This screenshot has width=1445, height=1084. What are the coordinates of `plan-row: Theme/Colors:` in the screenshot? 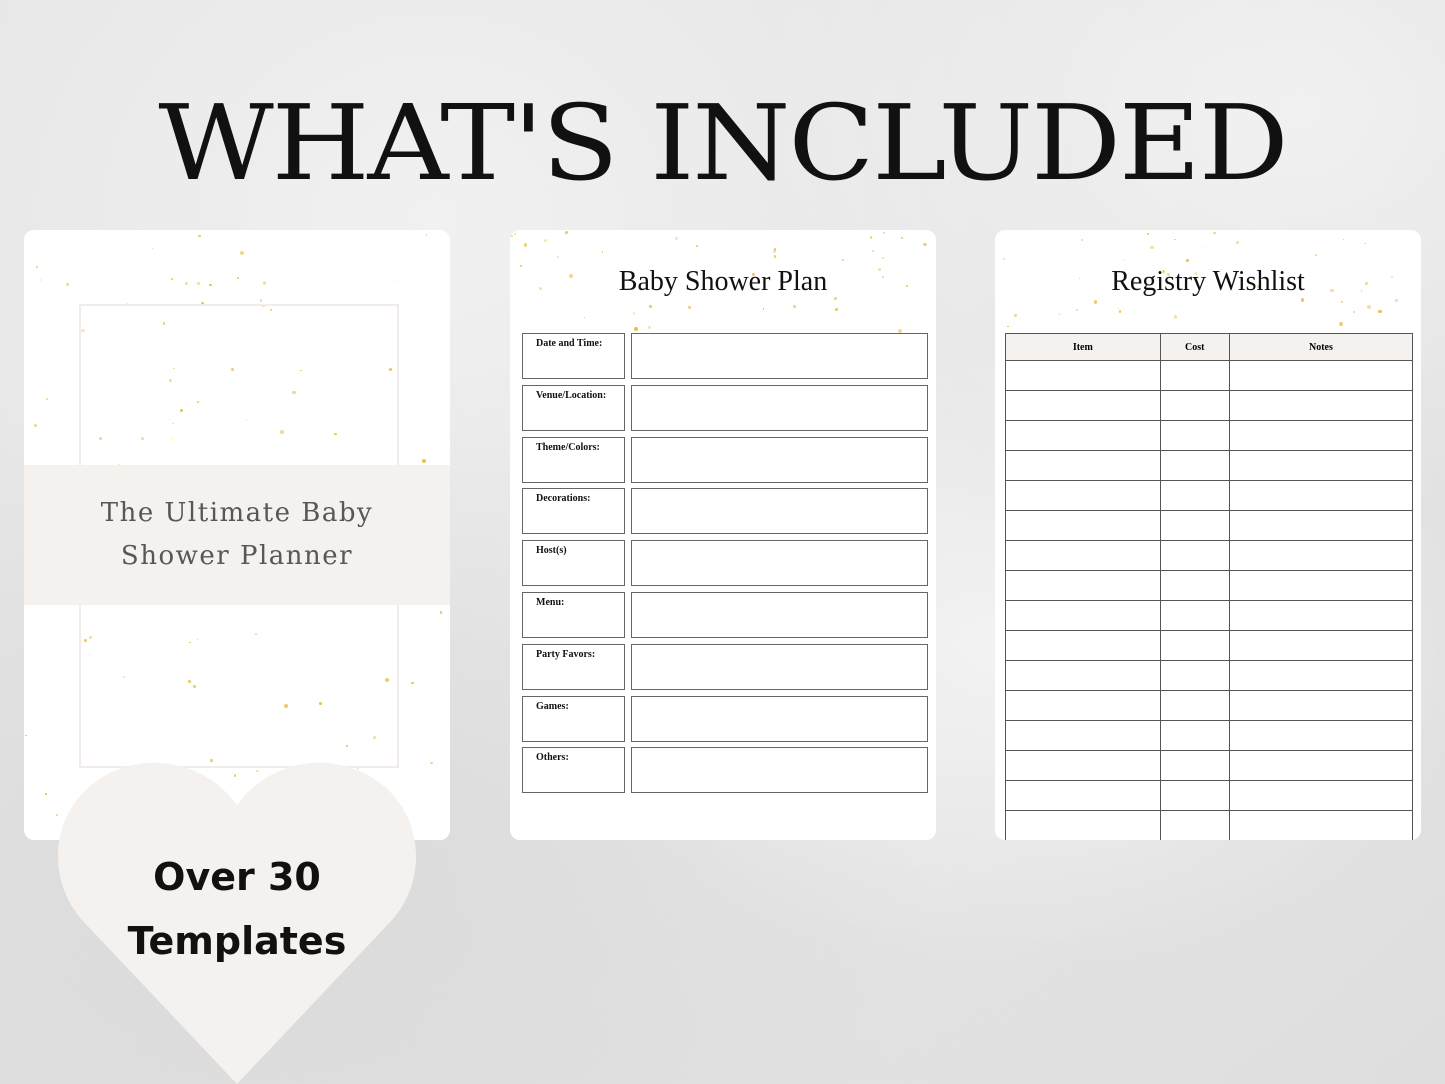 It's located at (725, 460).